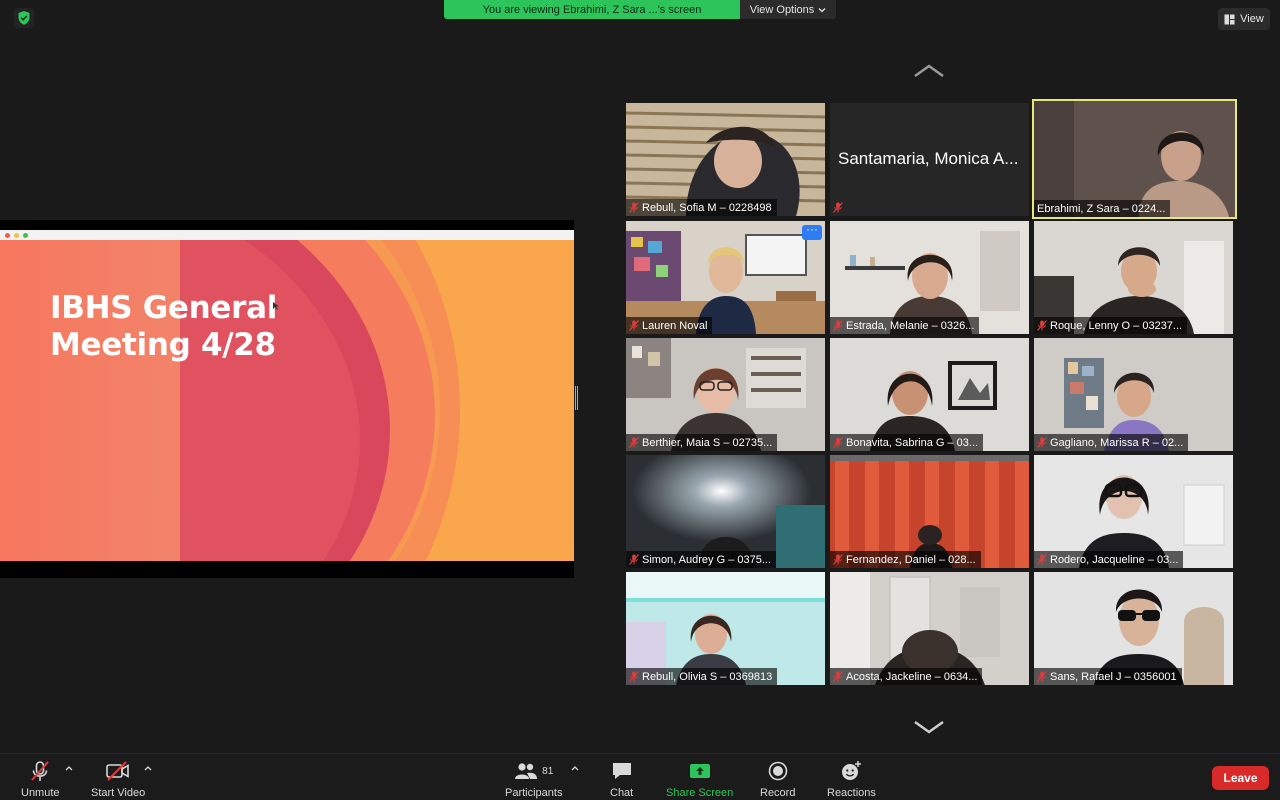 The height and width of the screenshot is (800, 1280). What do you see at coordinates (148, 768) in the screenshot?
I see `video-options-caret-icon` at bounding box center [148, 768].